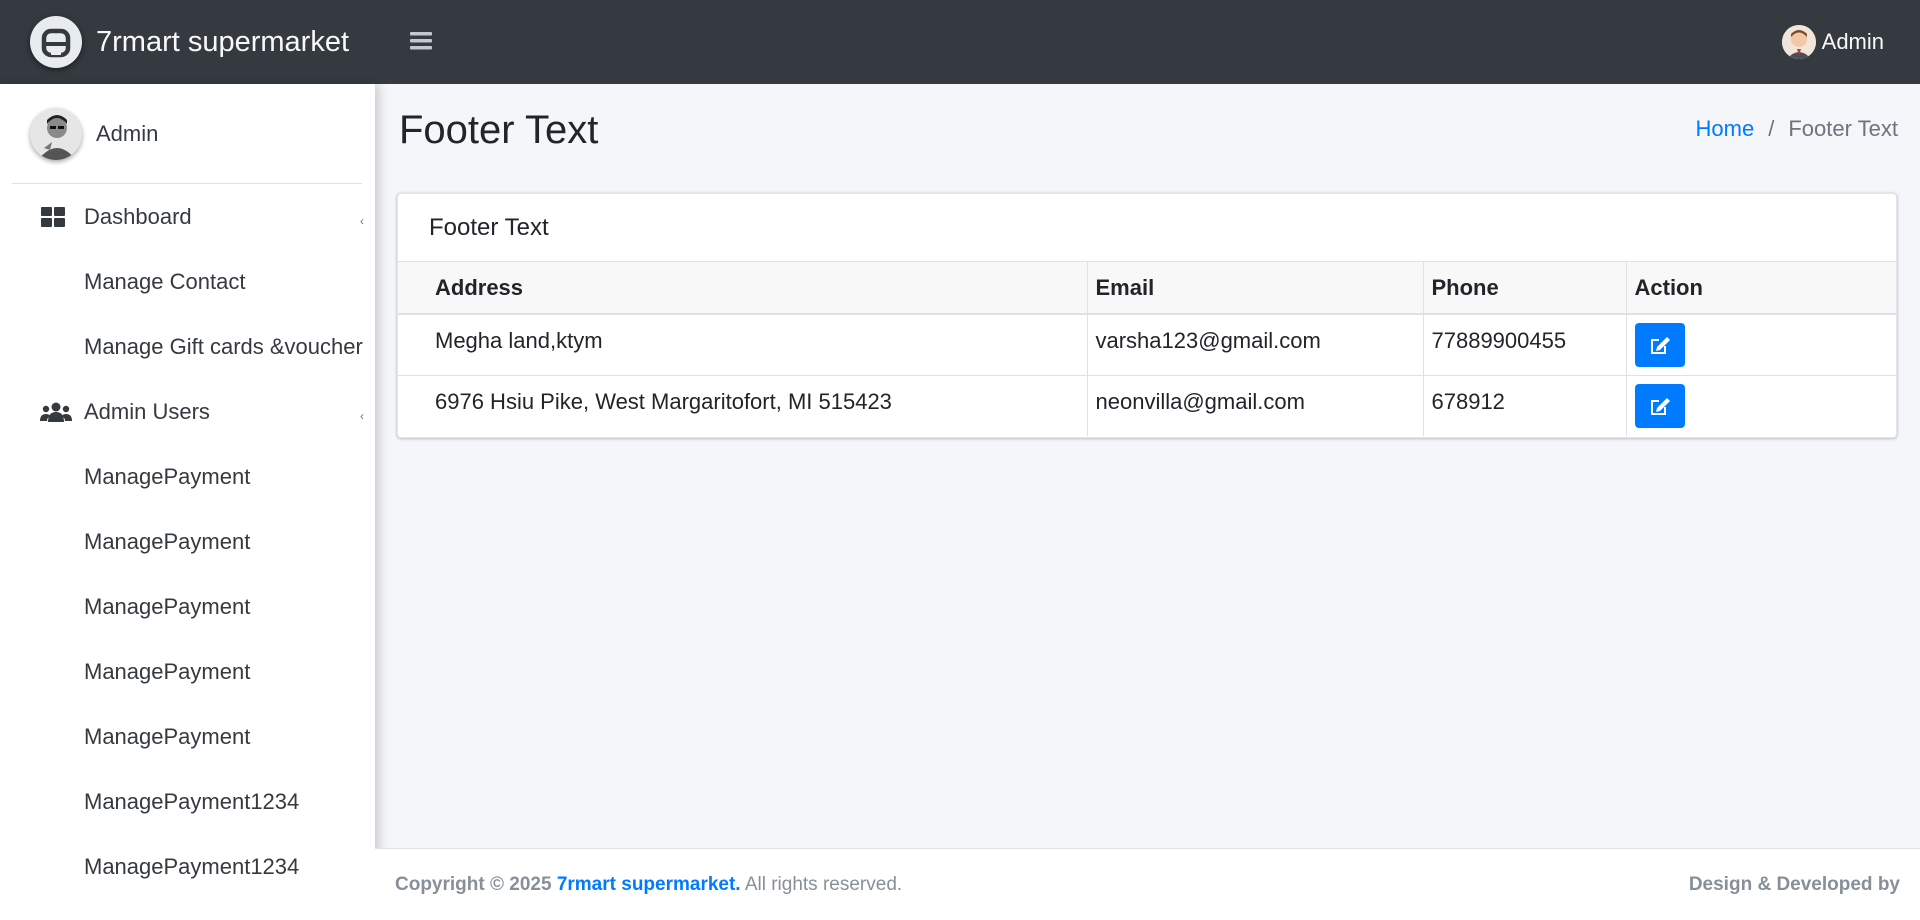 The width and height of the screenshot is (1920, 920). Describe the element at coordinates (1843, 128) in the screenshot. I see `breadcrumb-current: Footer Text` at that location.